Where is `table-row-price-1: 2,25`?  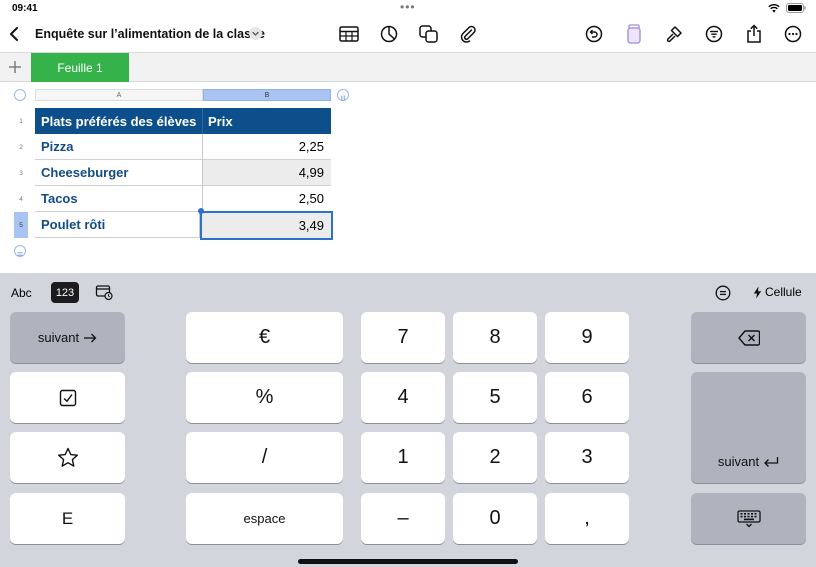
table-row-price-1: 2,25 is located at coordinates (267, 147).